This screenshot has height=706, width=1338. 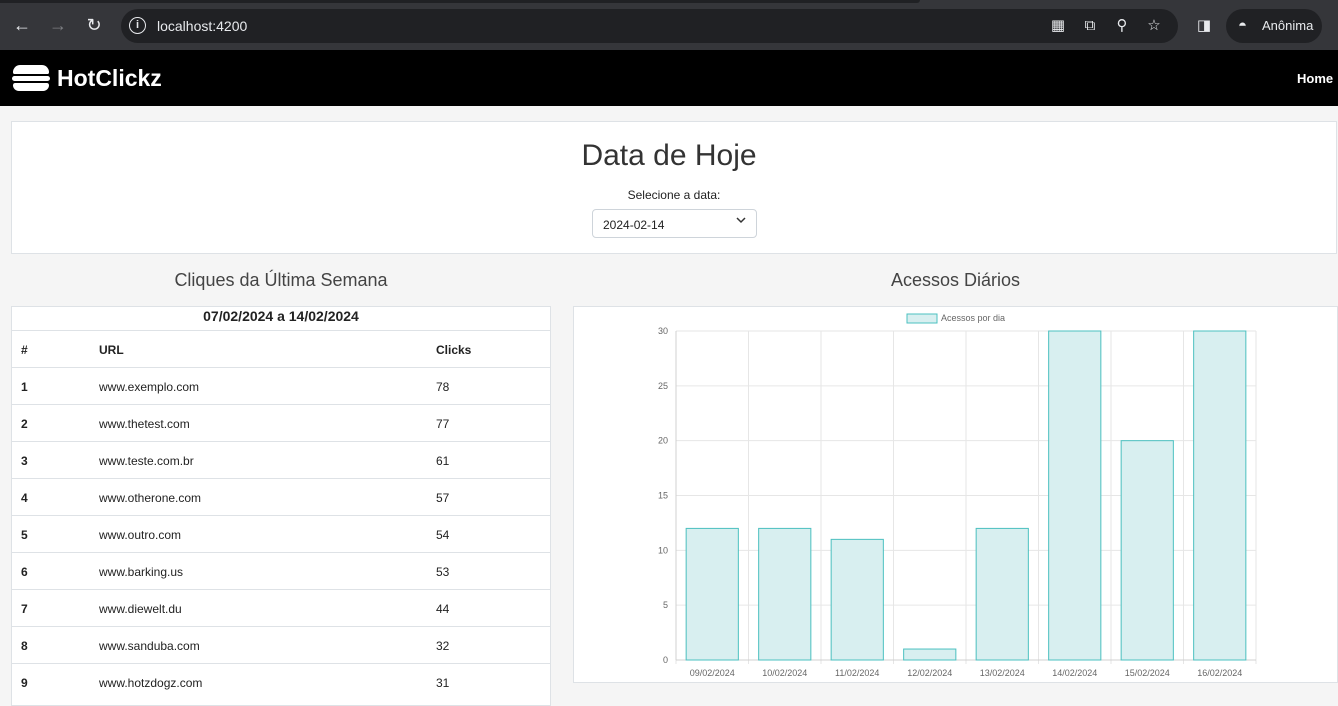 What do you see at coordinates (24, 424) in the screenshot?
I see `row-index: 2` at bounding box center [24, 424].